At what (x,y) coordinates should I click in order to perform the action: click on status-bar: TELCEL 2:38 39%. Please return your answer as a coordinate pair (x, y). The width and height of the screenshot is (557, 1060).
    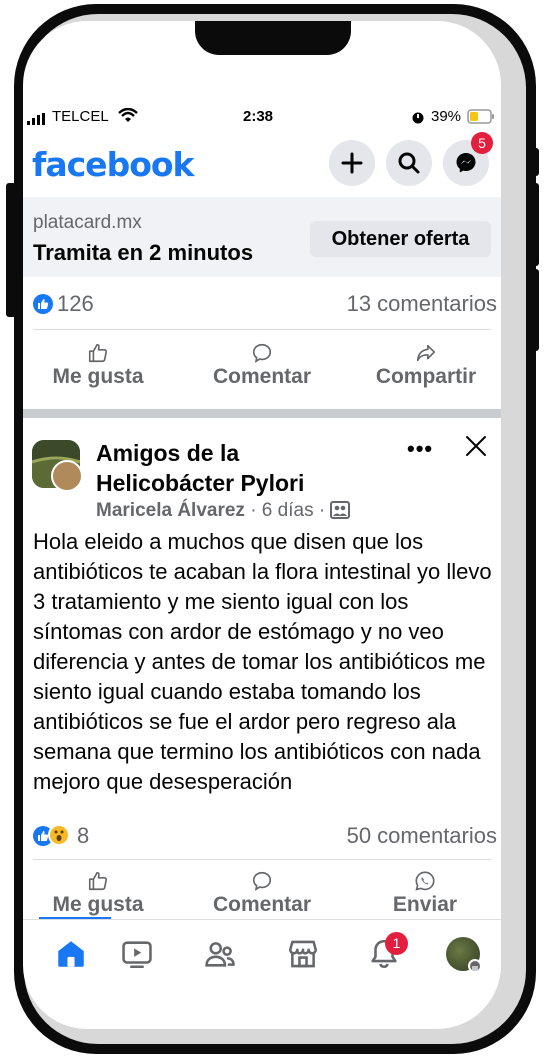
    Looking at the image, I should click on (262, 117).